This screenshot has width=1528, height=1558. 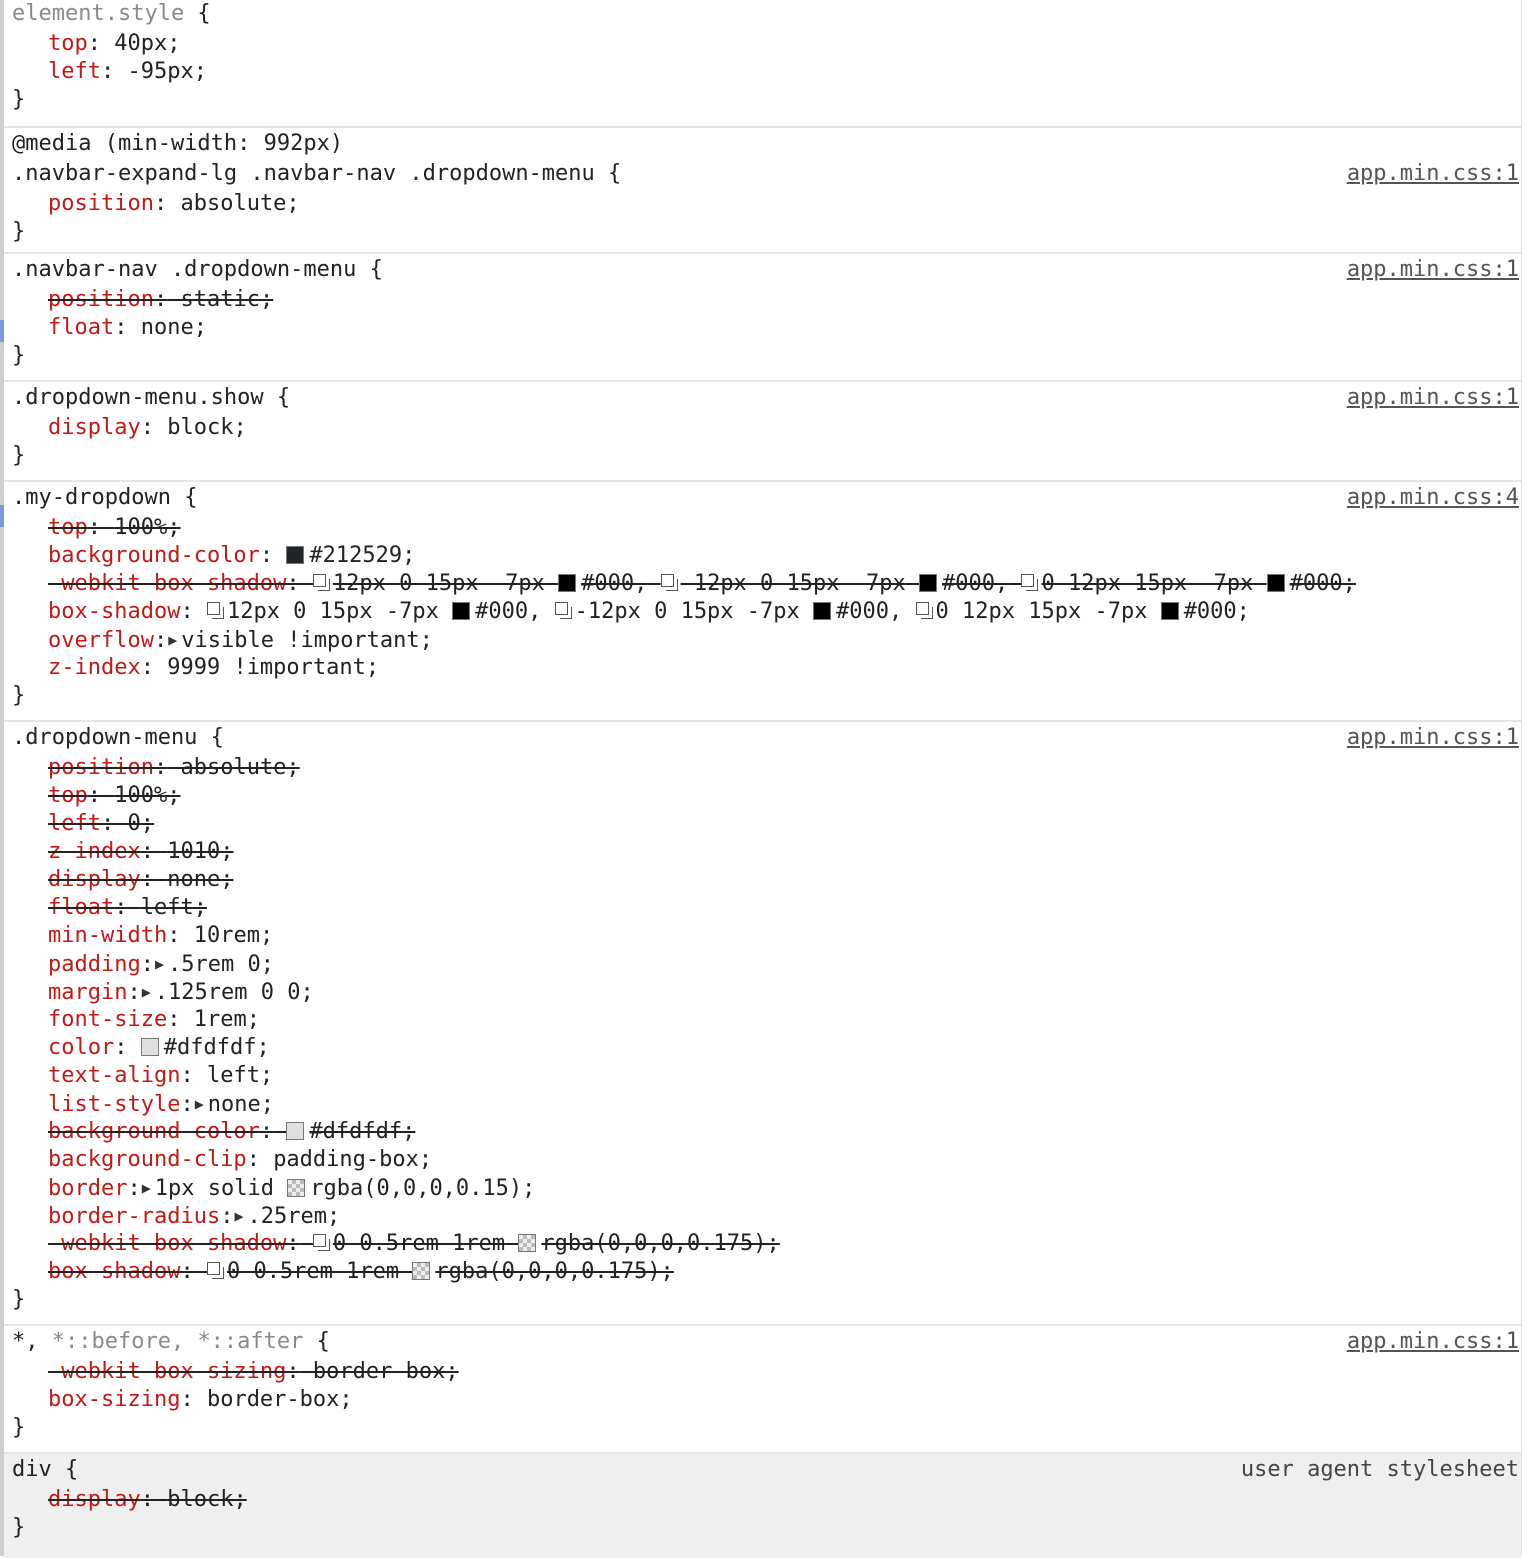 What do you see at coordinates (160, 1076) in the screenshot?
I see `declaration: text-align: left;` at bounding box center [160, 1076].